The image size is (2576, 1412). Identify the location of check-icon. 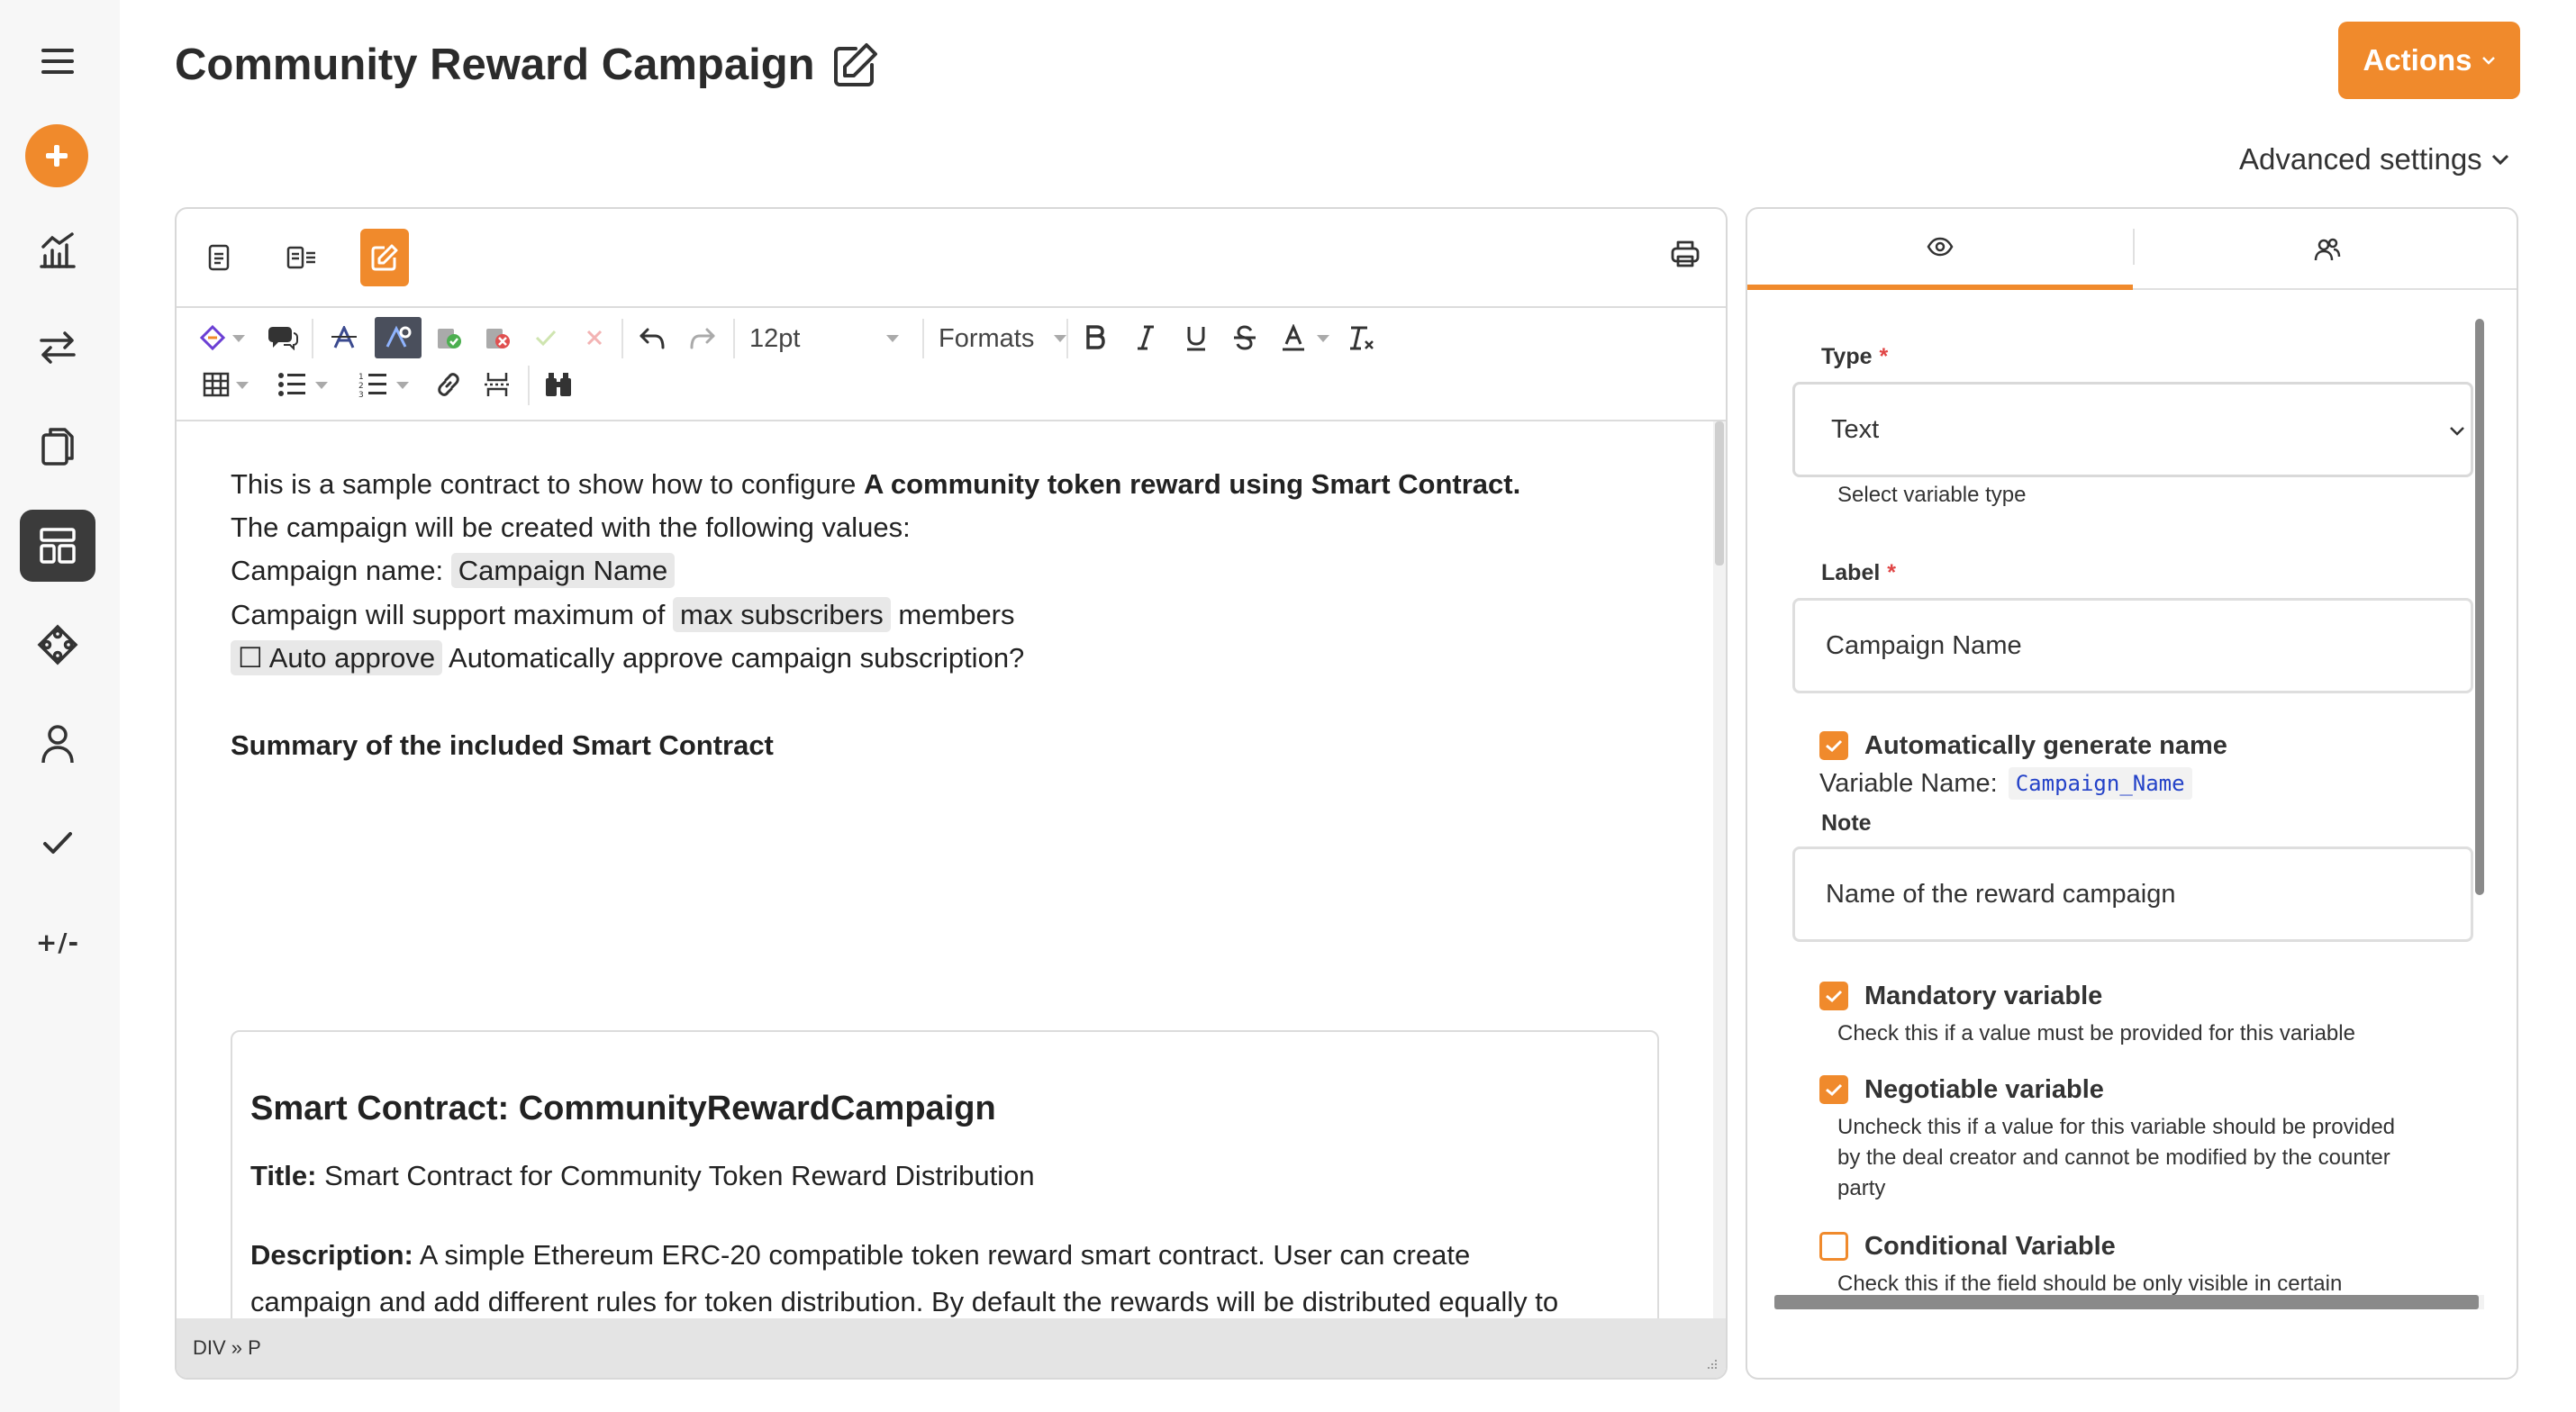
(57, 843).